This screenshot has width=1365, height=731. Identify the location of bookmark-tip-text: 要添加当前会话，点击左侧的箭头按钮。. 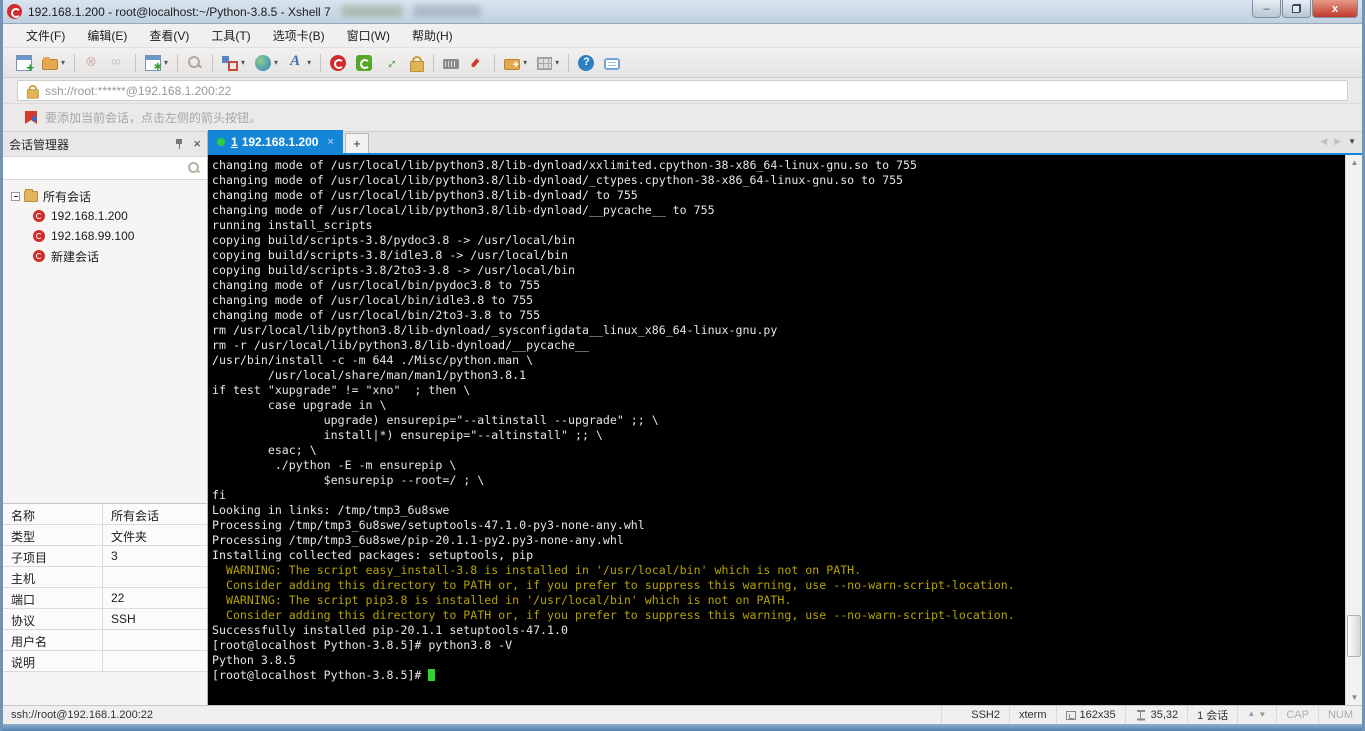
(153, 118).